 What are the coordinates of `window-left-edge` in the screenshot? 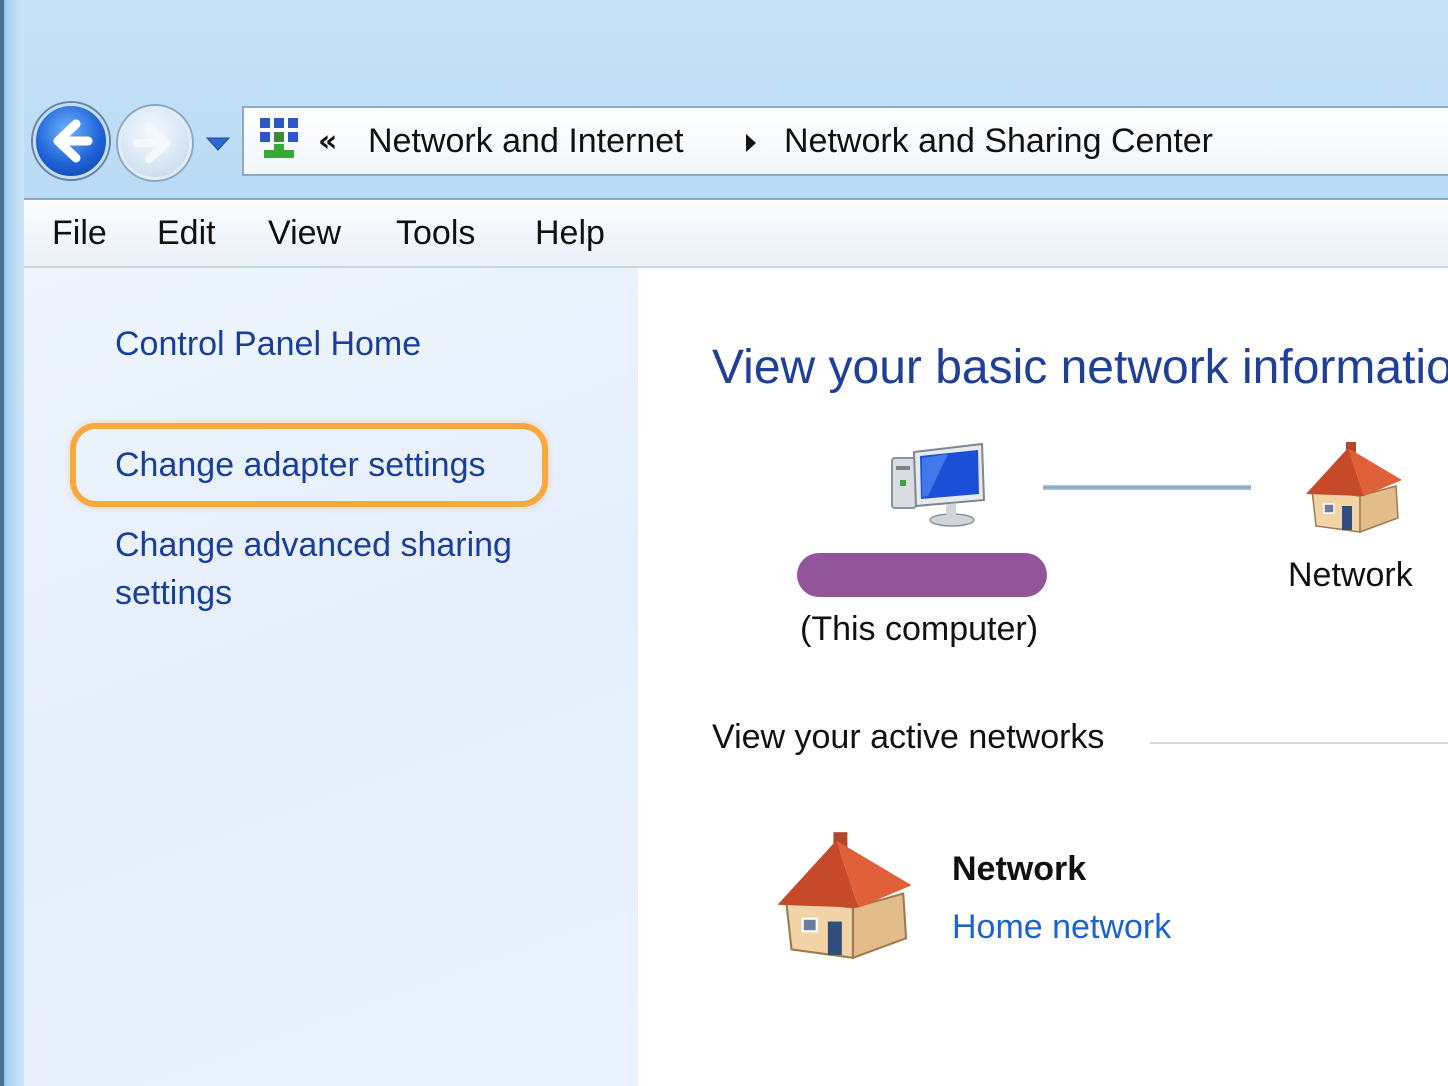 It's located at (2, 543).